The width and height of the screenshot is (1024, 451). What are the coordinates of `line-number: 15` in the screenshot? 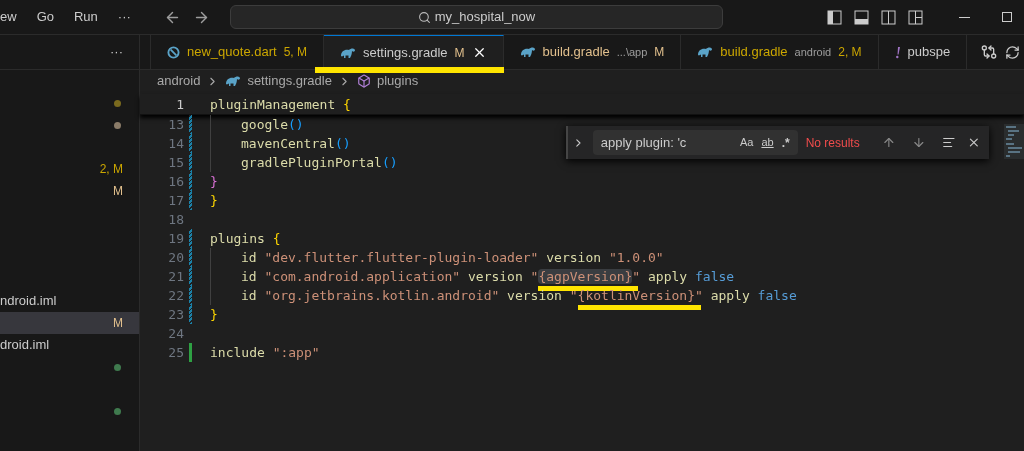 It's located at (175, 163).